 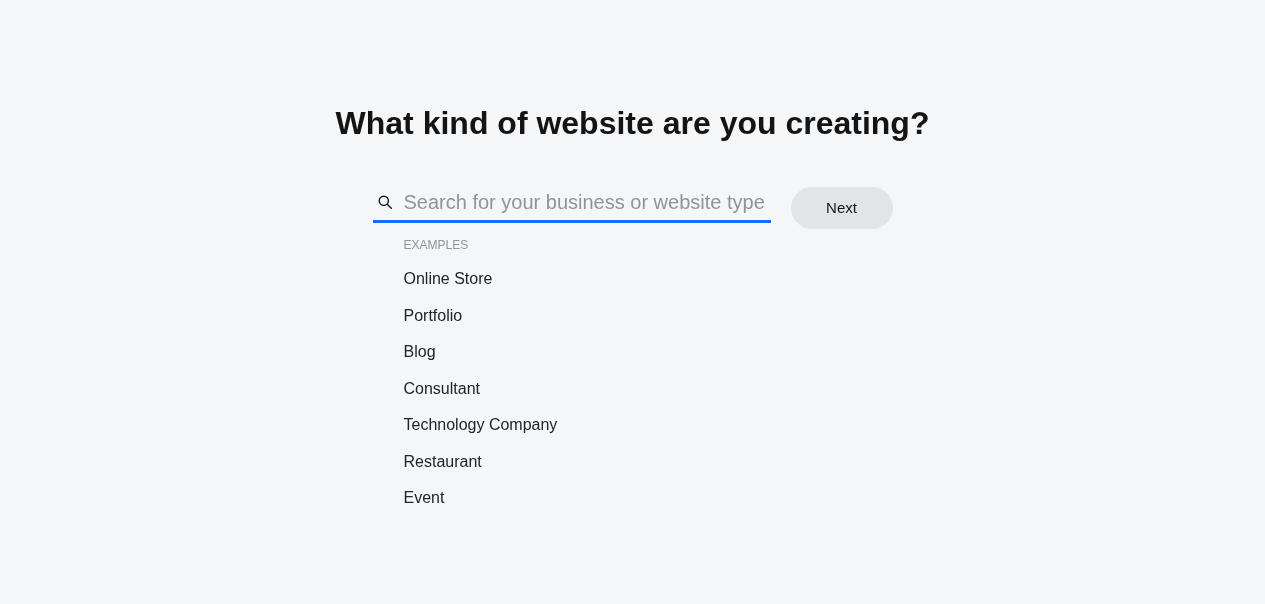 What do you see at coordinates (424, 498) in the screenshot?
I see `example-option: Event` at bounding box center [424, 498].